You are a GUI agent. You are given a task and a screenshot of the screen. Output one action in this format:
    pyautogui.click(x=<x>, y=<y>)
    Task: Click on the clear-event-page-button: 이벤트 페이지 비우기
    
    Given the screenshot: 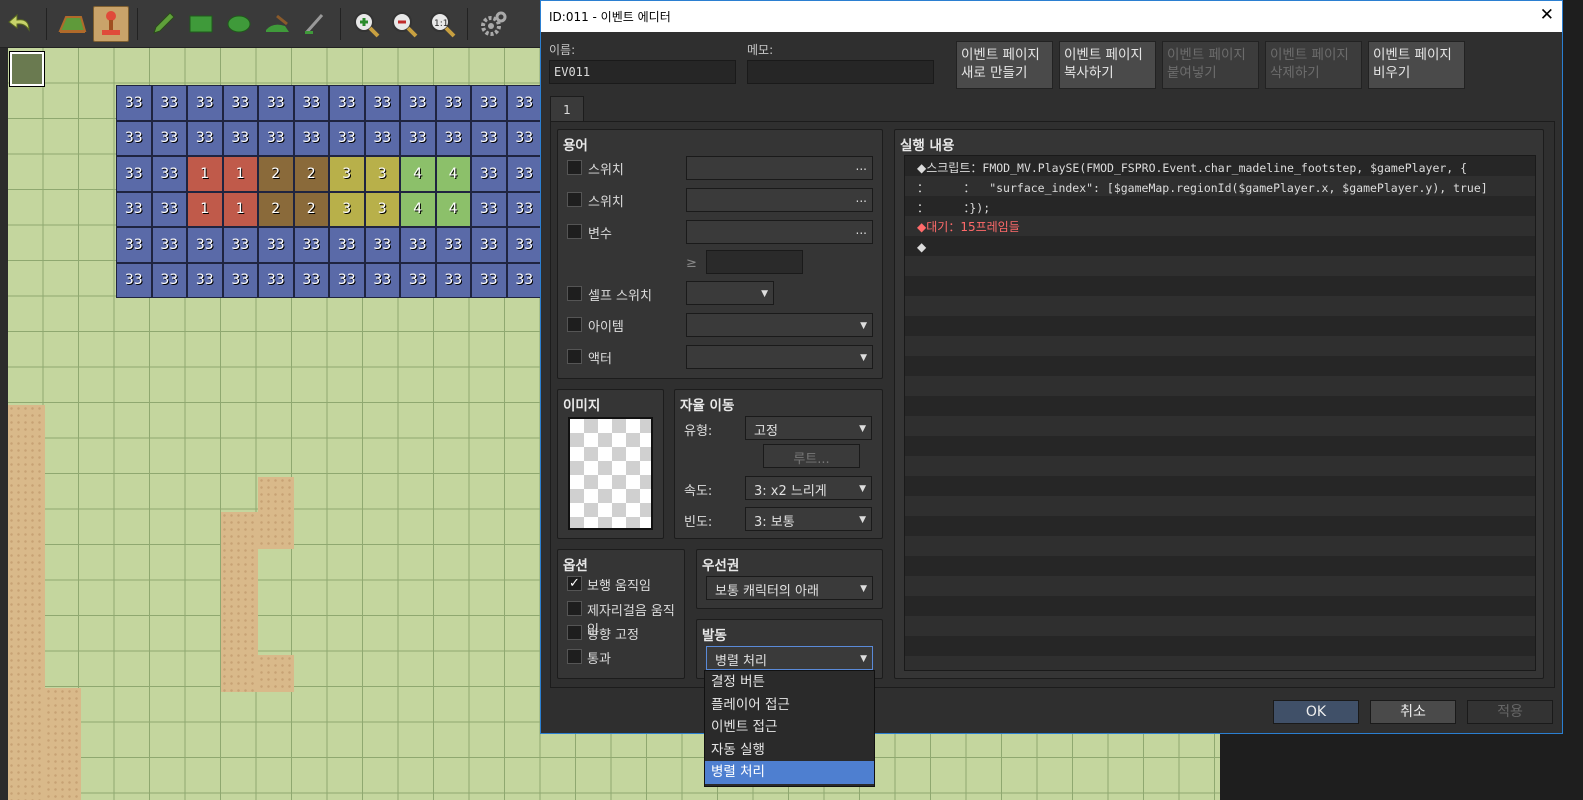 What is the action you would take?
    pyautogui.click(x=1416, y=65)
    